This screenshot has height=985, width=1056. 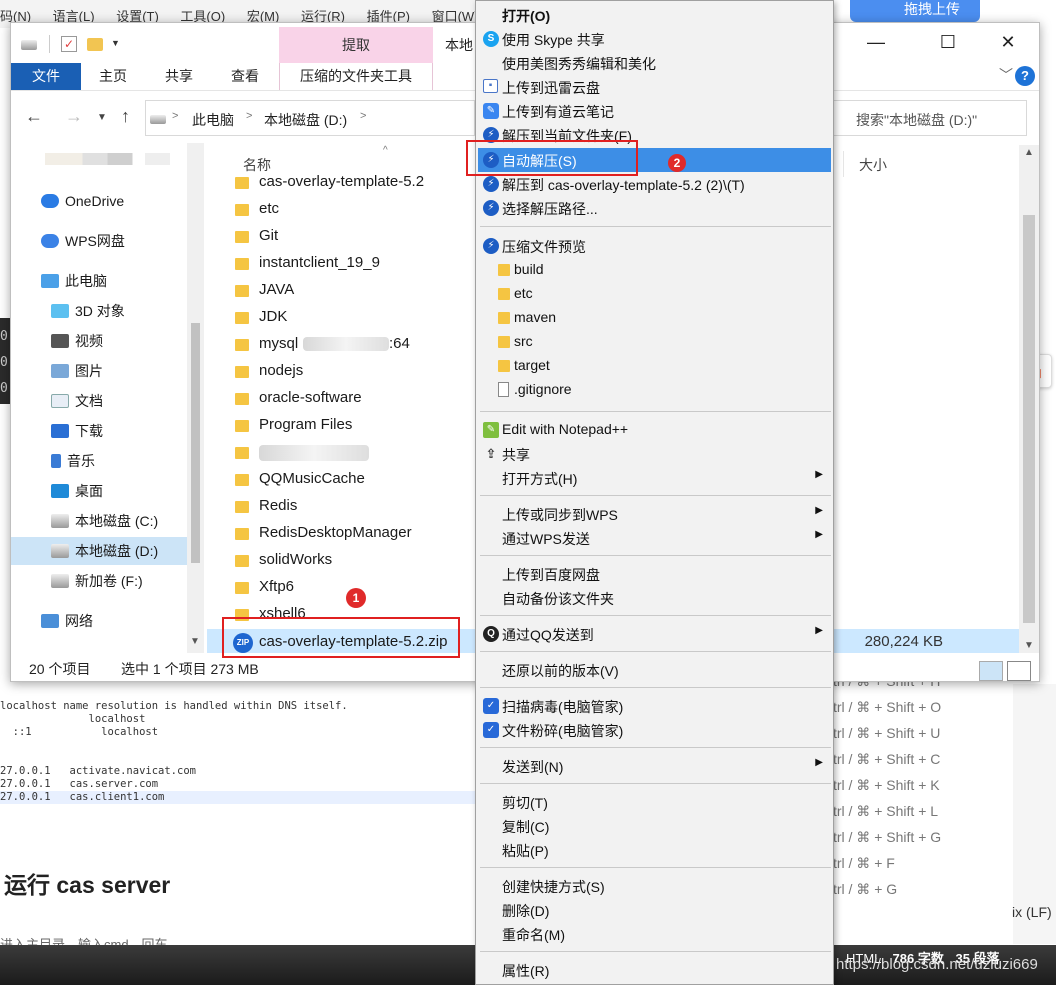 I want to click on chevron-down-icon: ▼, so click(x=119, y=46).